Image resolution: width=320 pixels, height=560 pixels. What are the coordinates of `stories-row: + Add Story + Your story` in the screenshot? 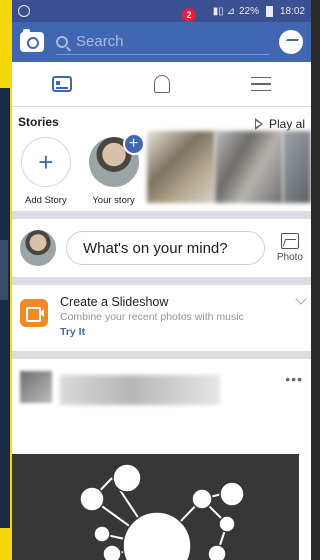 It's located at (161, 171).